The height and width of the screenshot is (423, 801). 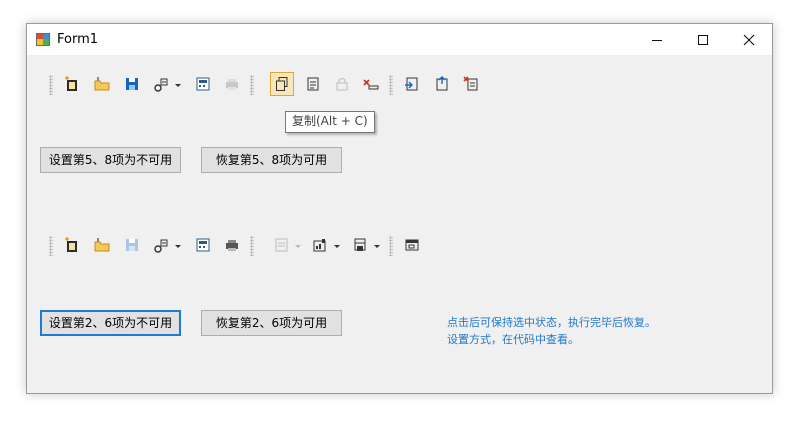 What do you see at coordinates (342, 84) in the screenshot?
I see `lock-icon` at bounding box center [342, 84].